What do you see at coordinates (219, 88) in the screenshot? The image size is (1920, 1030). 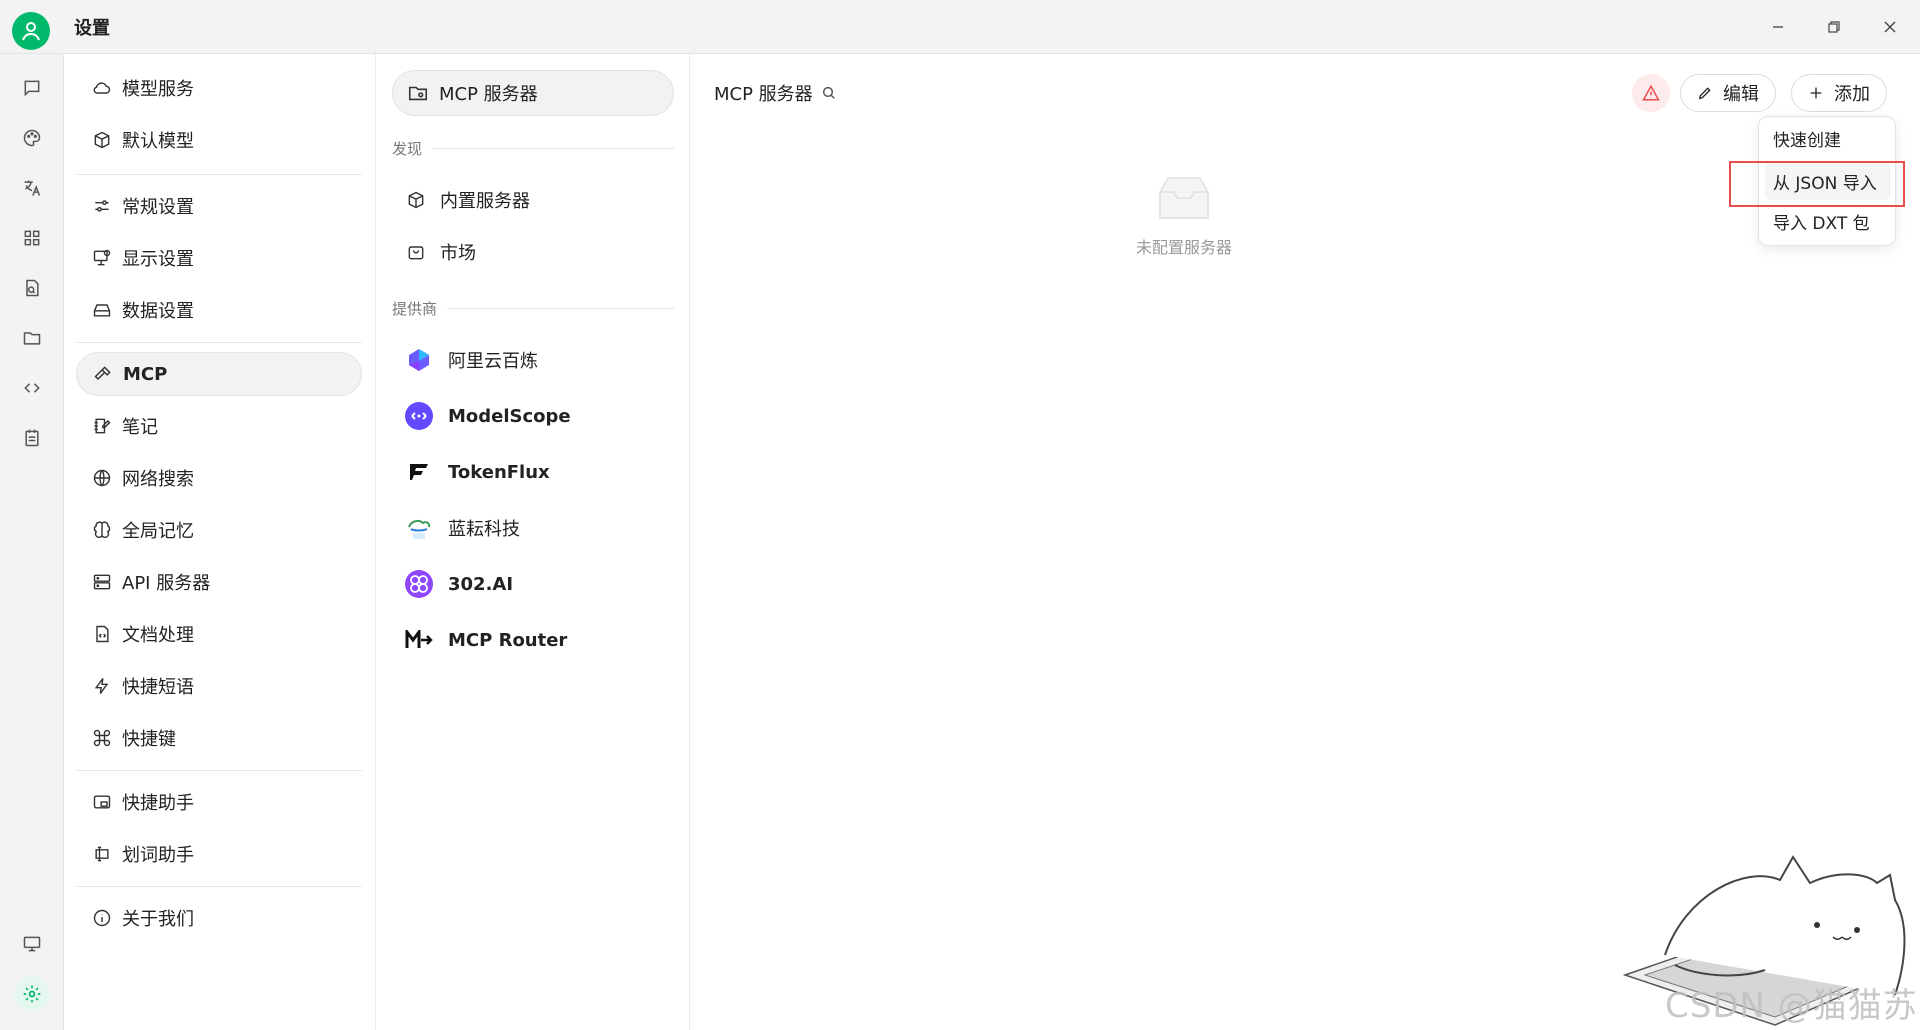 I see `nav-item-model-service: 模型服务` at bounding box center [219, 88].